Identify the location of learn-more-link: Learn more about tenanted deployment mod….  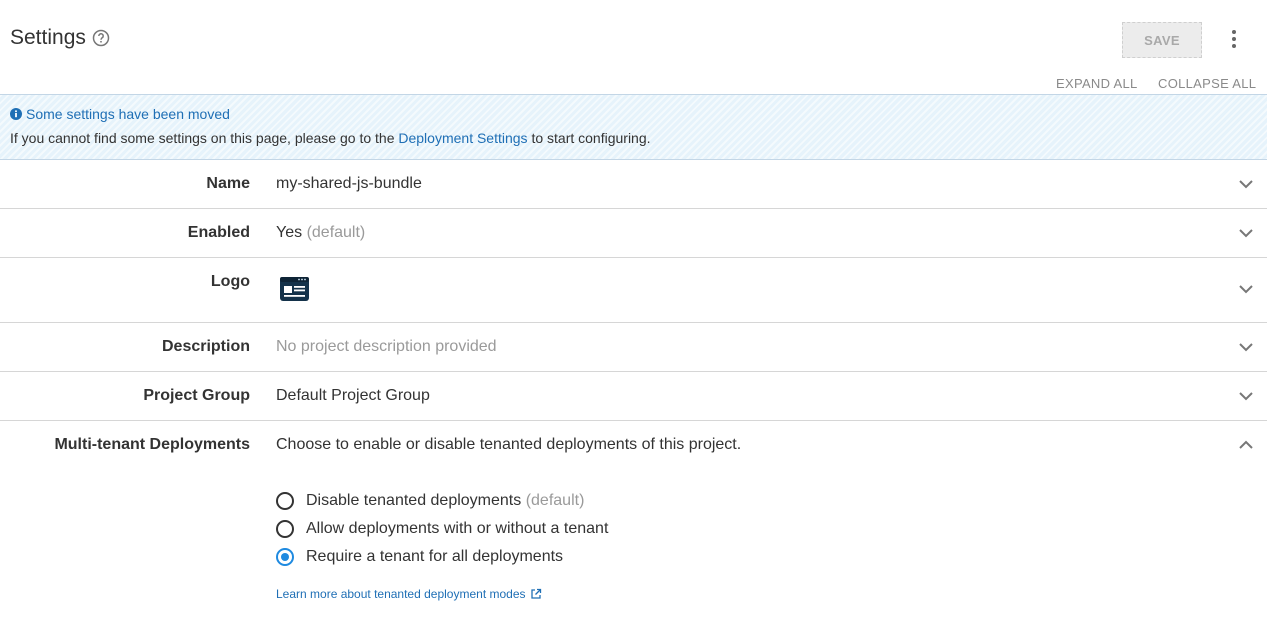
(409, 594).